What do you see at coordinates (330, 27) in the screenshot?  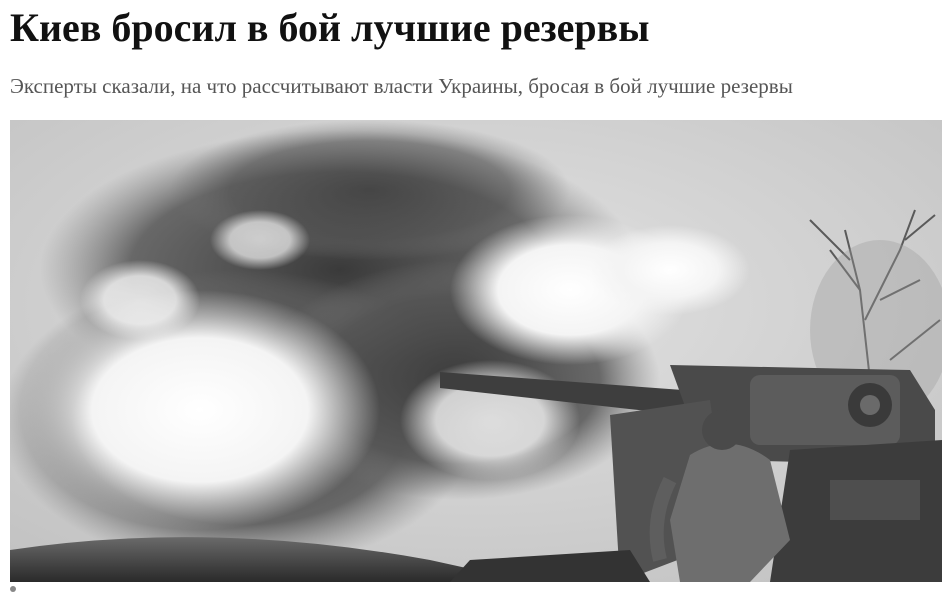 I see `headline: Киев бросил в бой лучшие резервы` at bounding box center [330, 27].